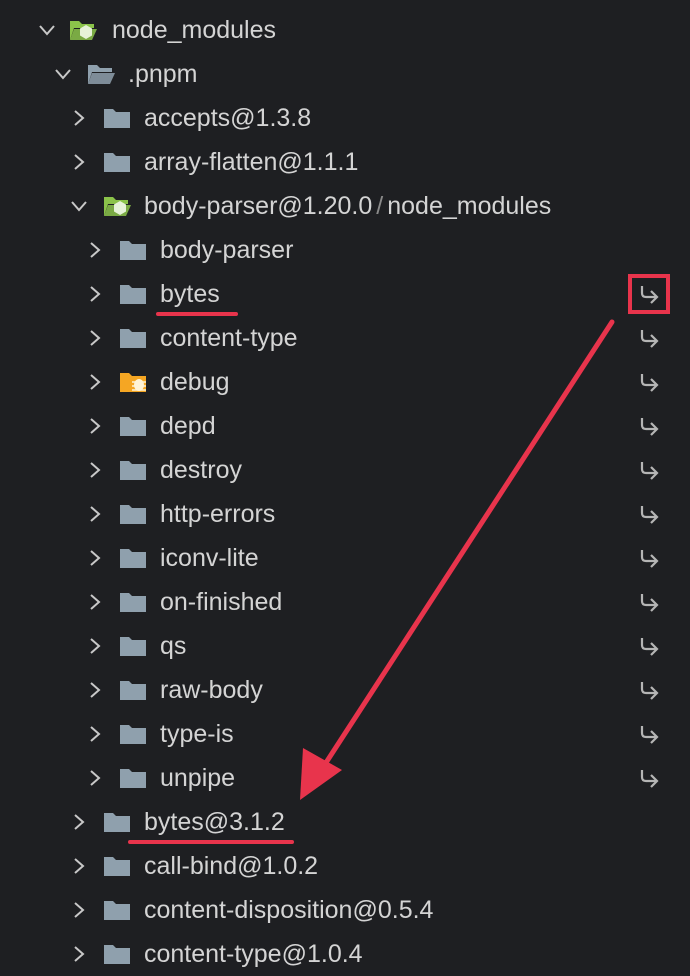 This screenshot has width=690, height=976. What do you see at coordinates (214, 822) in the screenshot?
I see `tree-item-name: bytes@3.1.2` at bounding box center [214, 822].